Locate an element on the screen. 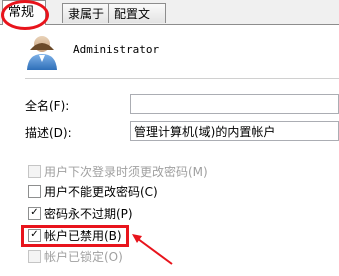  option-label: 用户下次登录时须更改密码(M) is located at coordinates (126, 172).